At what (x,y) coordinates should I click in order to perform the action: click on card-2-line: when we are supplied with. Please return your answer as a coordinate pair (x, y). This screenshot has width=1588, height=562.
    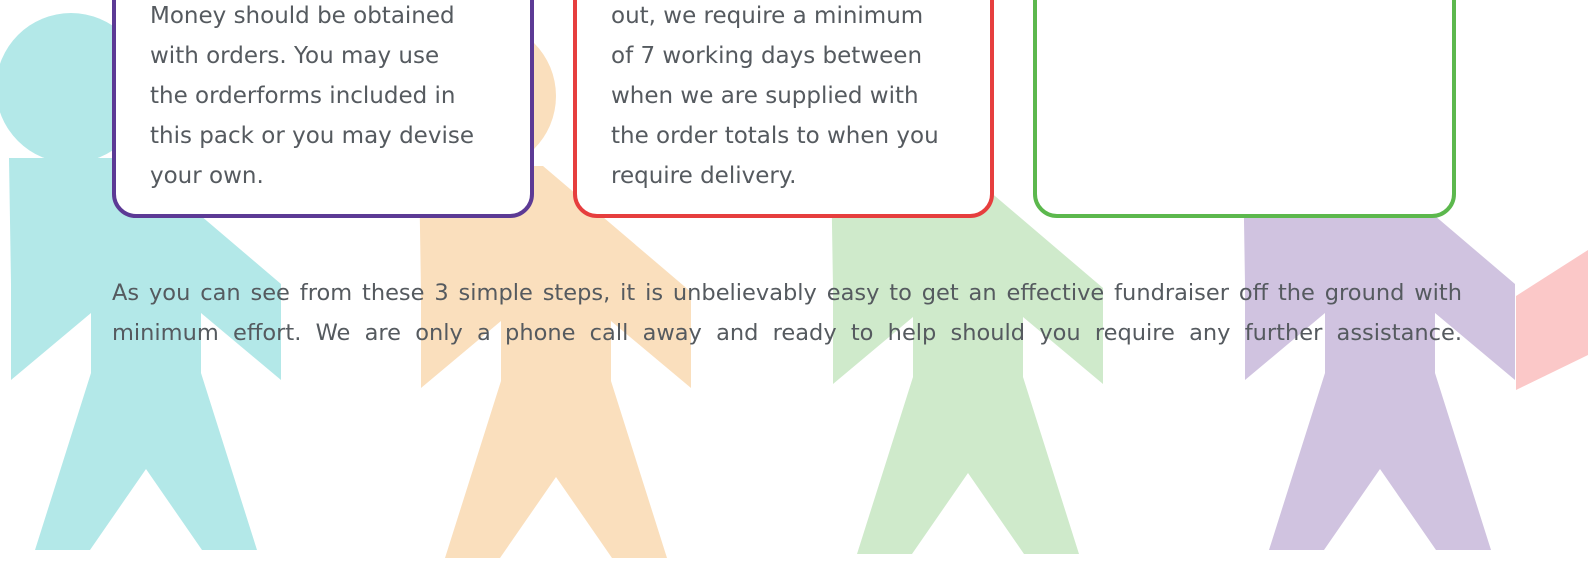
    Looking at the image, I should click on (765, 96).